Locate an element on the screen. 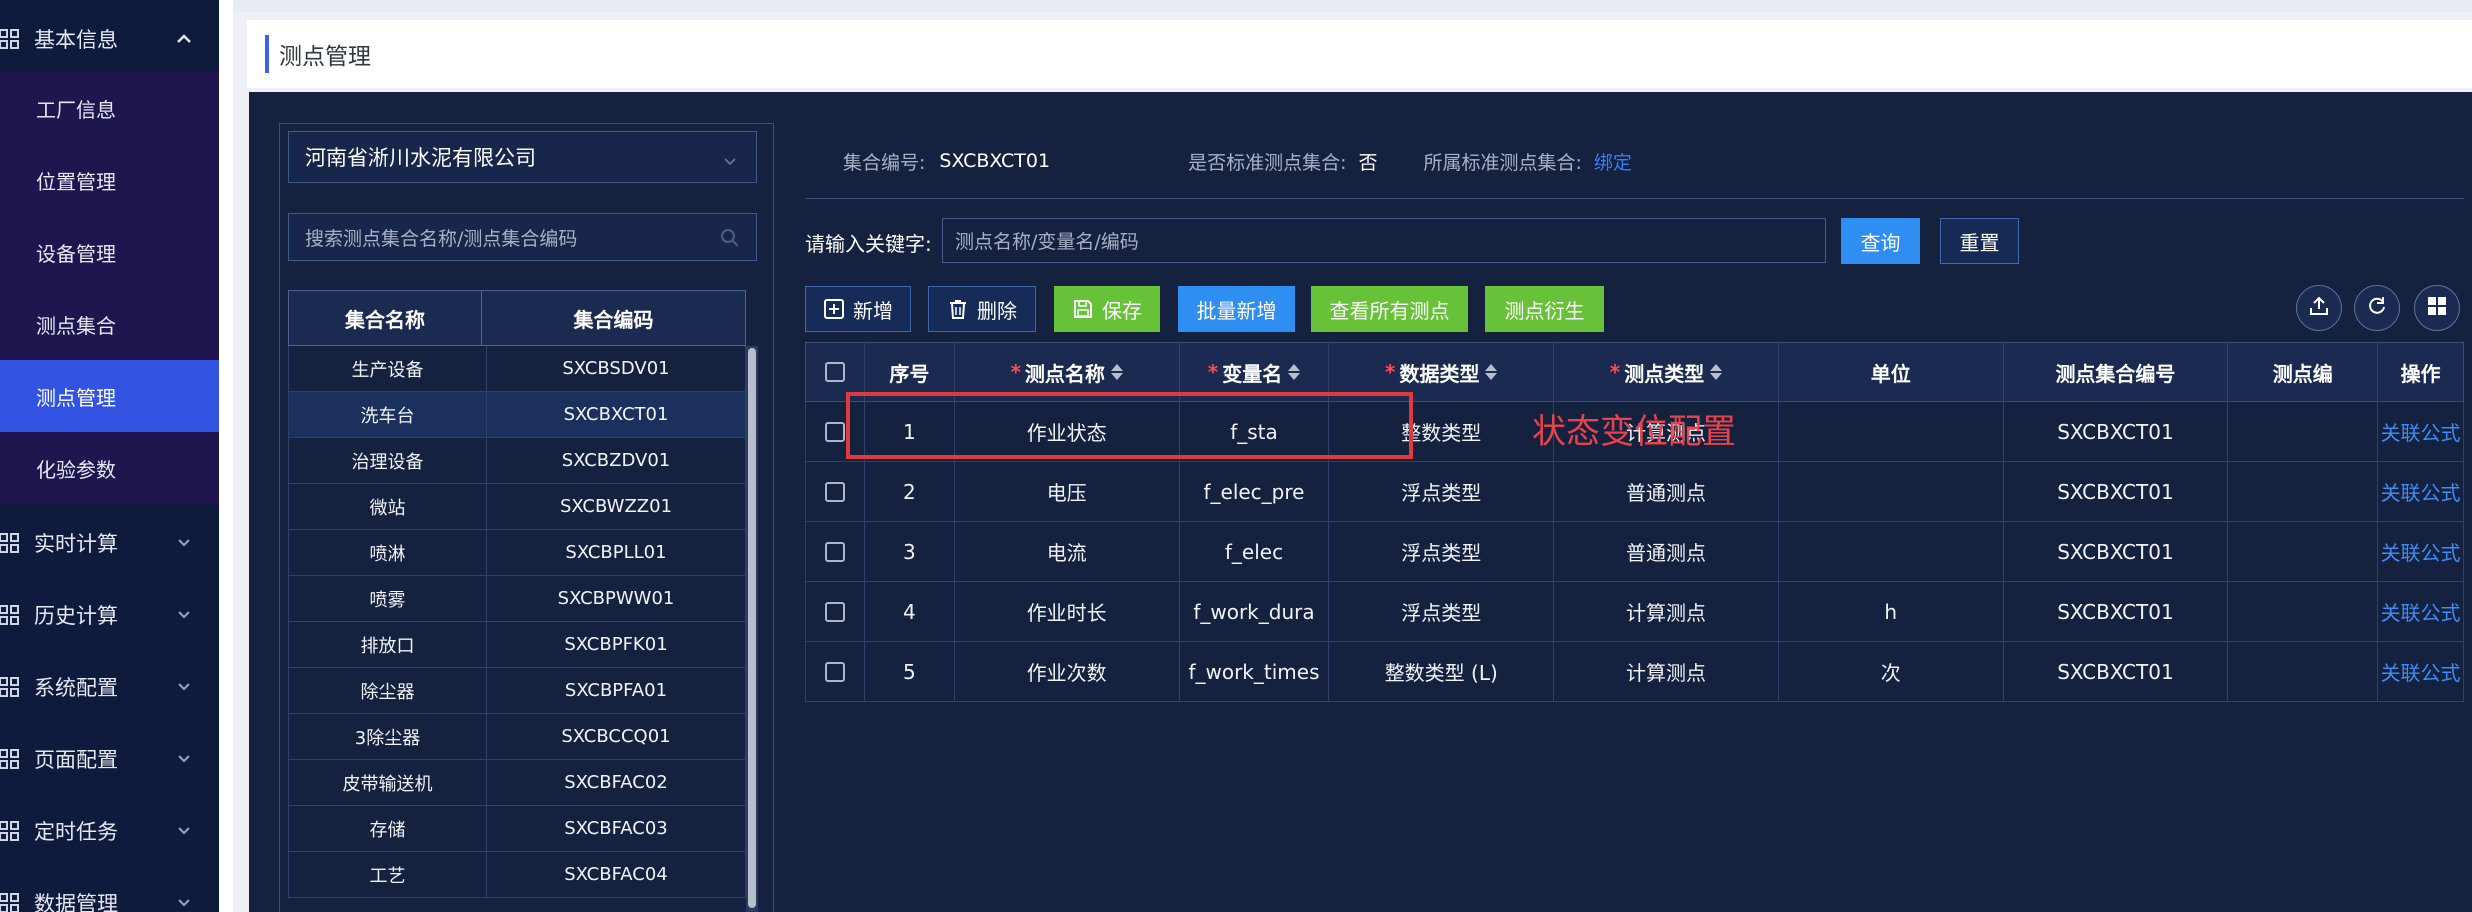 The height and width of the screenshot is (912, 2472). select-all-checkbox is located at coordinates (834, 372).